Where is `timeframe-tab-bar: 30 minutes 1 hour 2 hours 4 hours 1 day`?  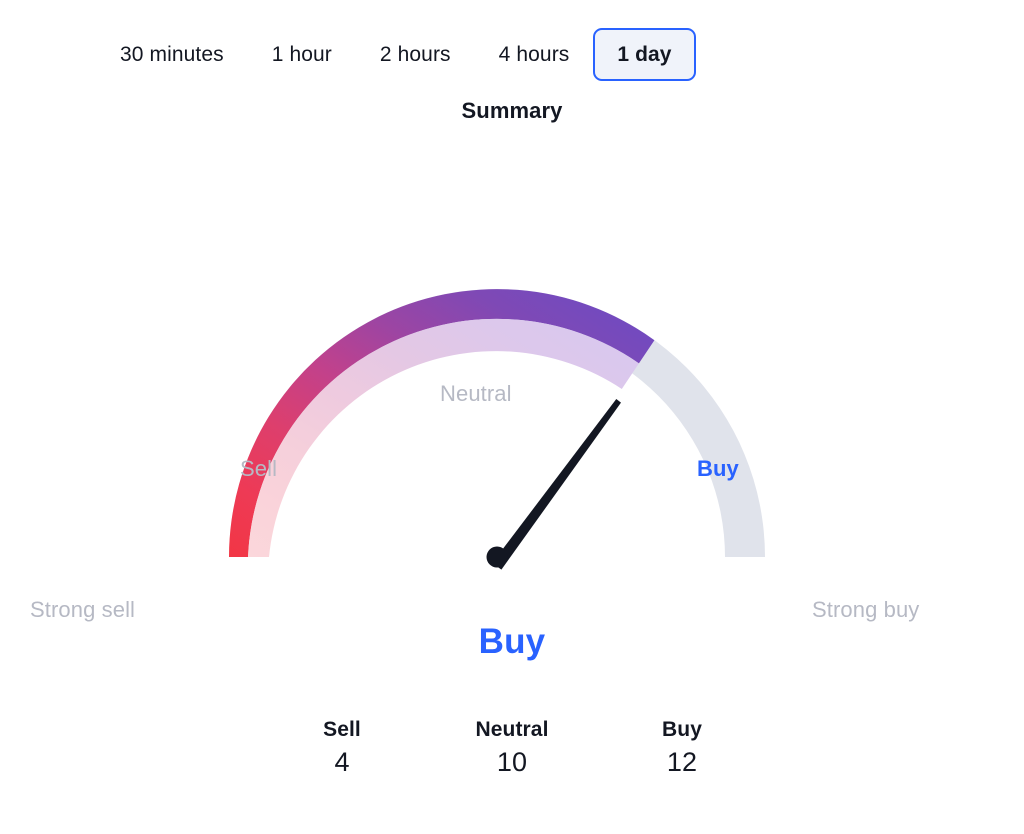 timeframe-tab-bar: 30 minutes 1 hour 2 hours 4 hours 1 day is located at coordinates (512, 40).